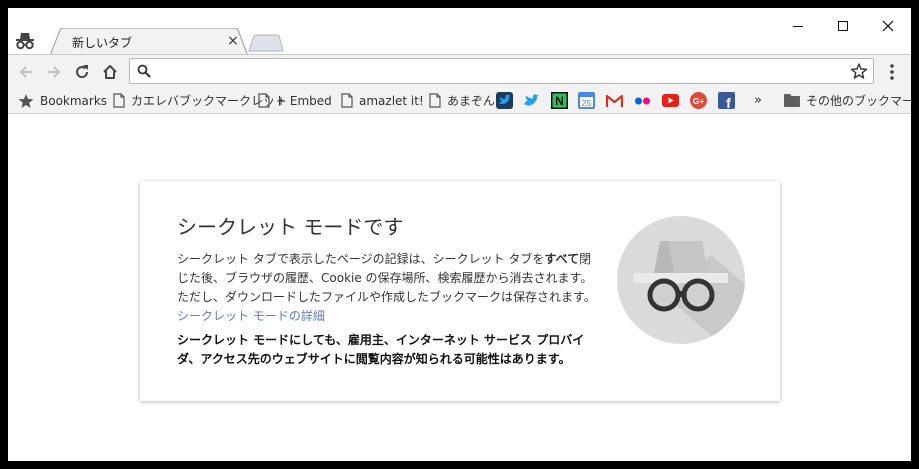  Describe the element at coordinates (290, 227) in the screenshot. I see `page-title: シークレット モードです` at that location.